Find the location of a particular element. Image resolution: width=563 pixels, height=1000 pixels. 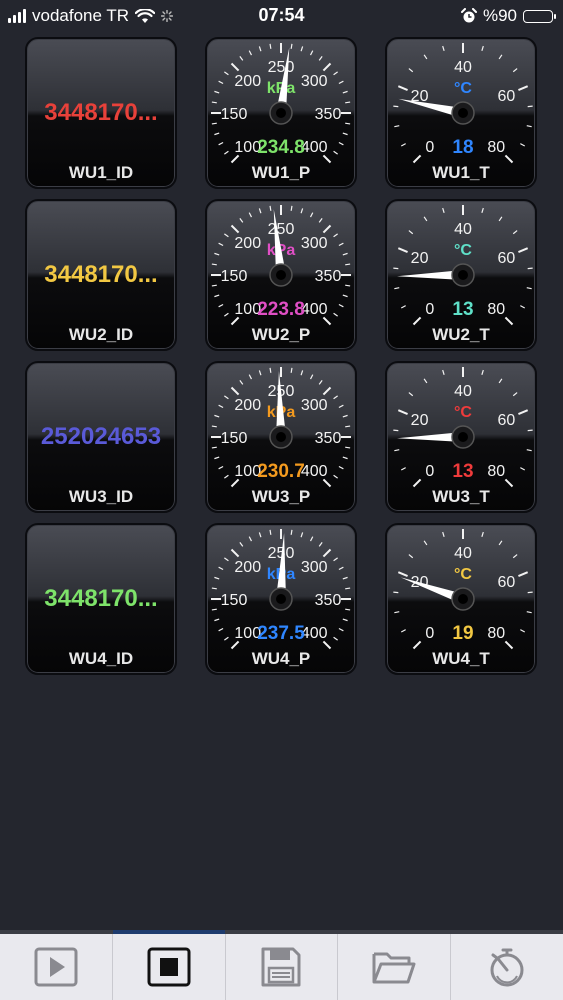

stop-button is located at coordinates (169, 965).